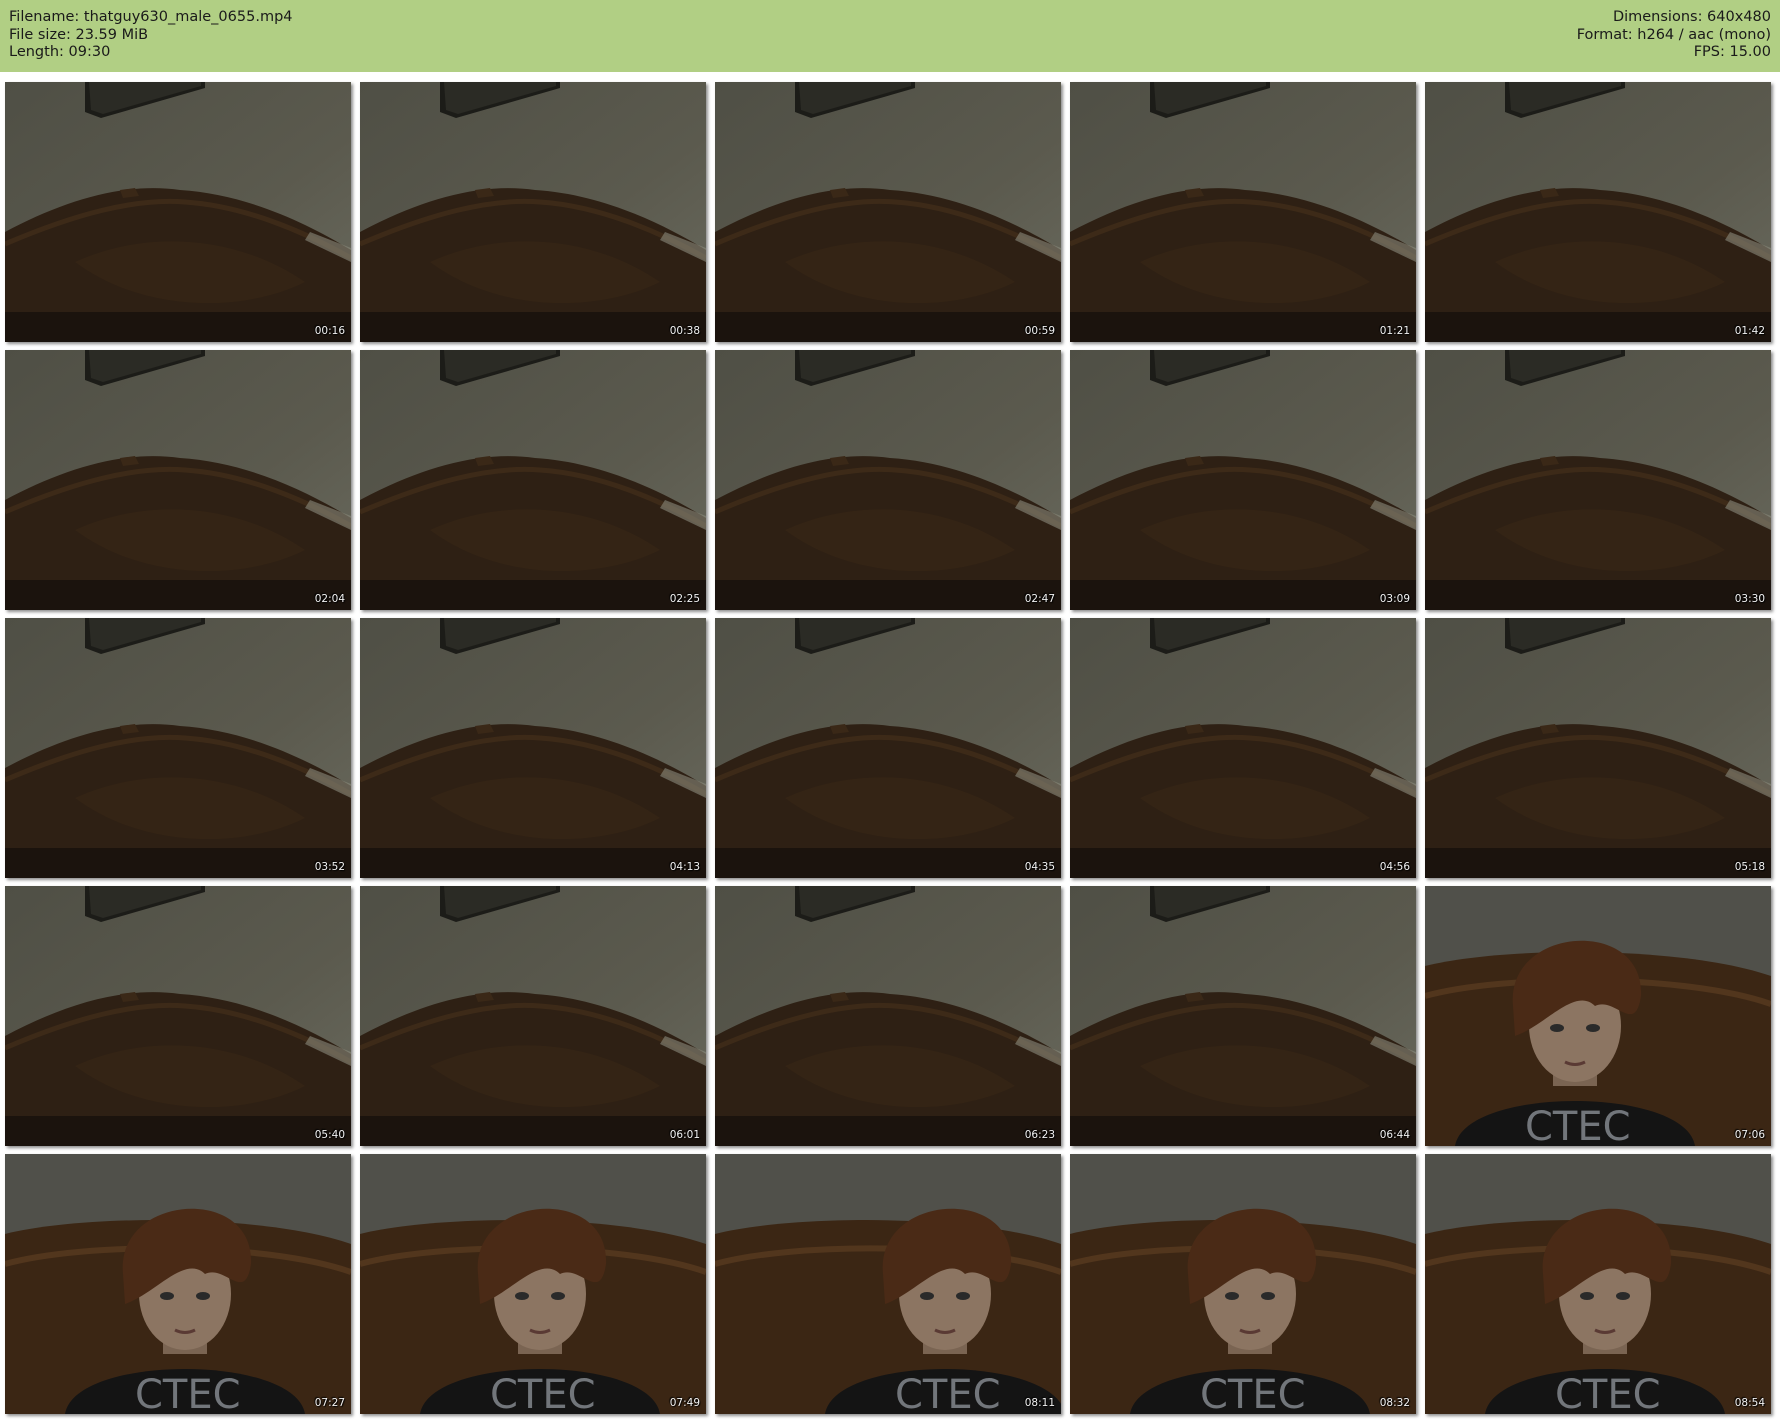 The width and height of the screenshot is (1780, 1423). I want to click on timestamp-label: 07:49, so click(684, 1403).